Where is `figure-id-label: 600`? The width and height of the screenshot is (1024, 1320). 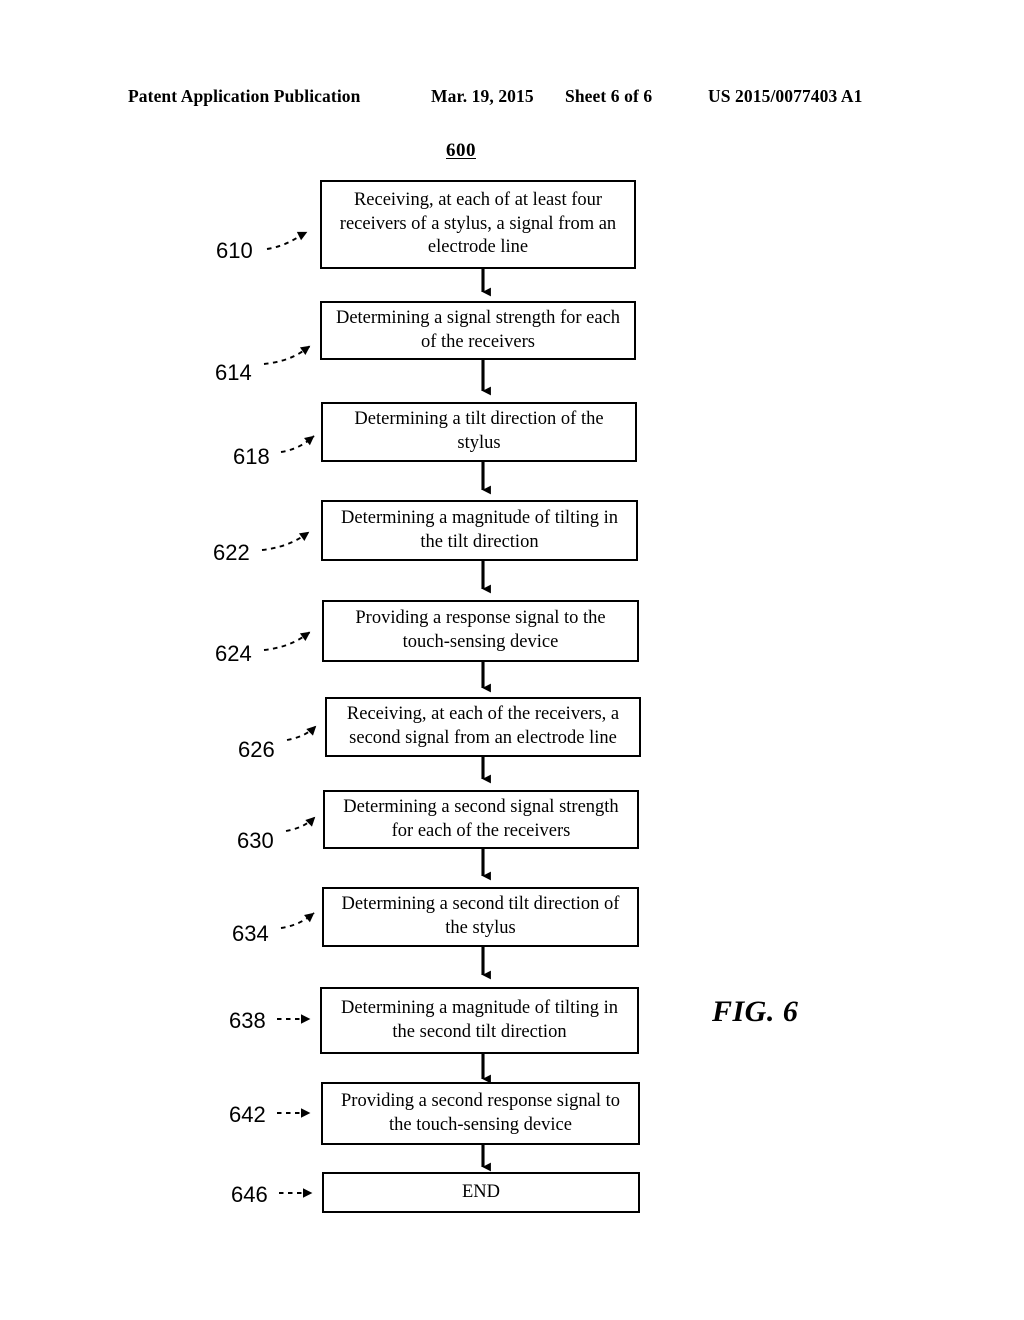
figure-id-label: 600 is located at coordinates (461, 150).